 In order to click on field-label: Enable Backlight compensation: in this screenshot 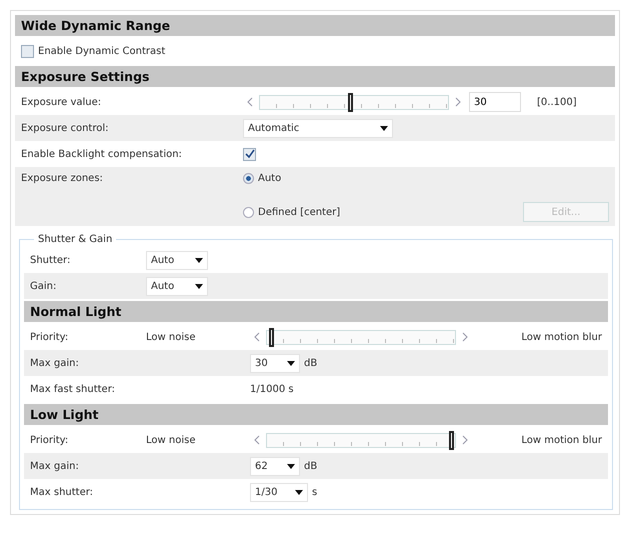, I will do `click(102, 155)`.